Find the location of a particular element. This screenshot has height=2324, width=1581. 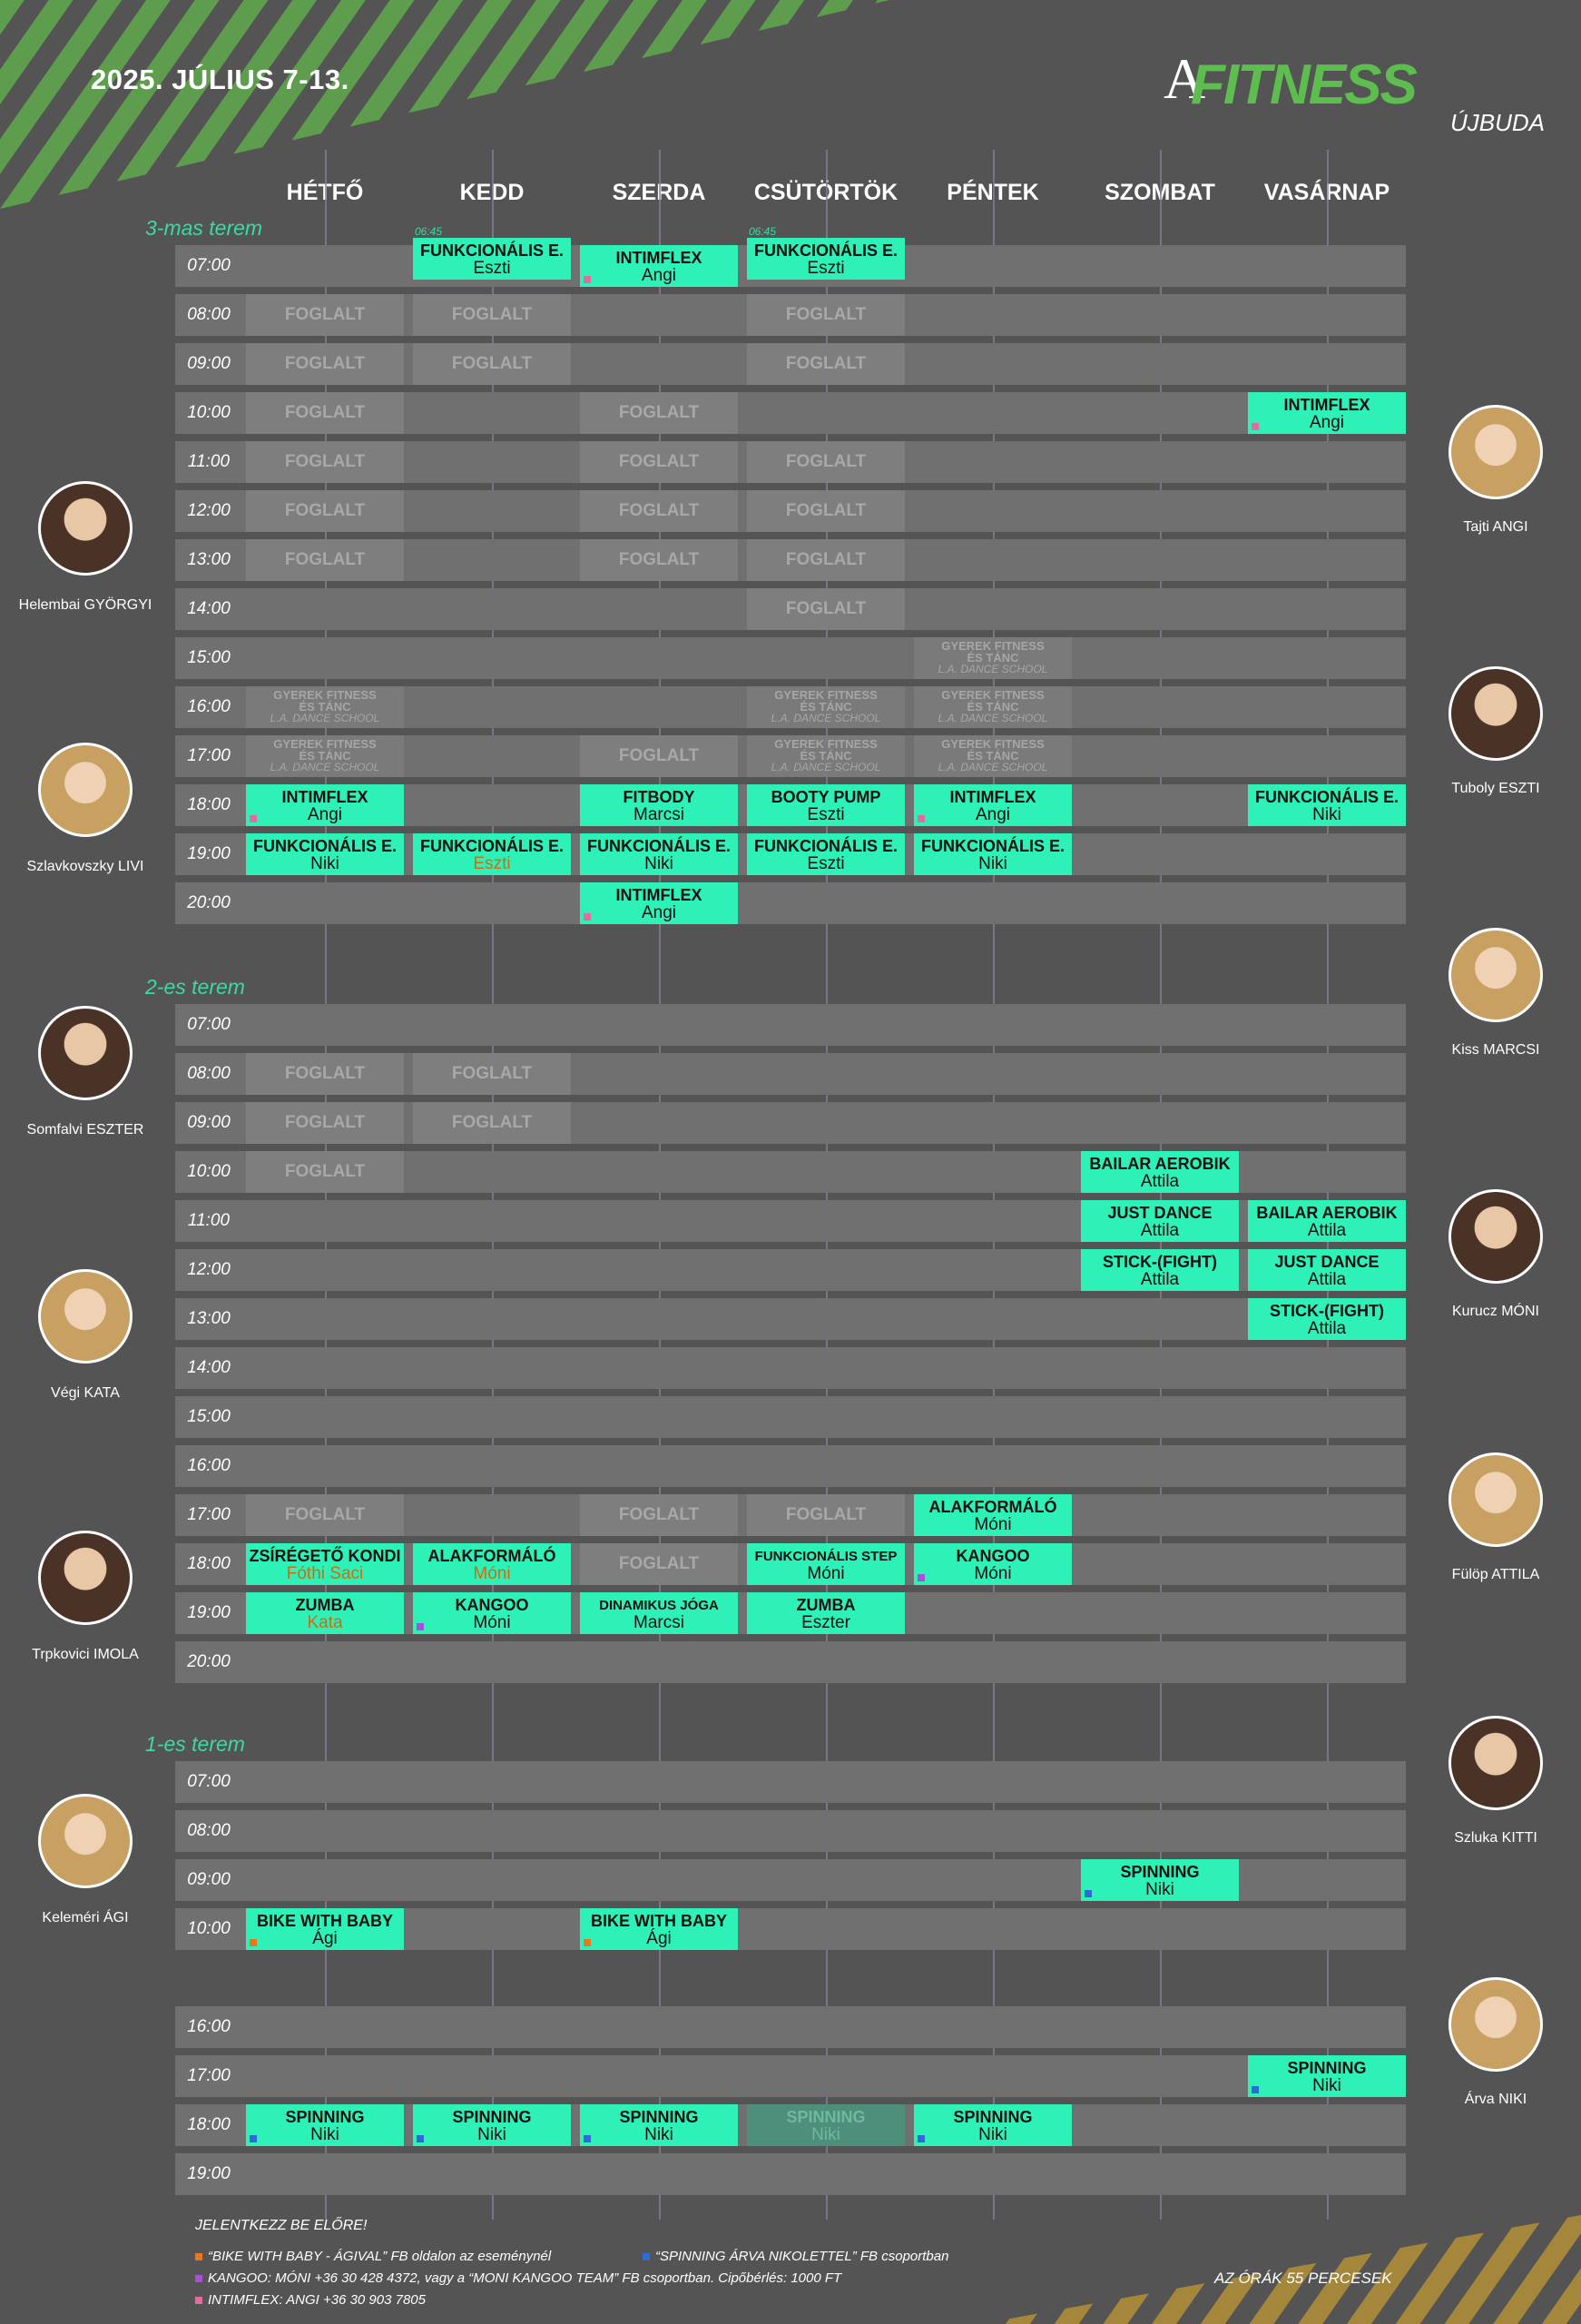

logo-name: FITNESS is located at coordinates (1304, 85).